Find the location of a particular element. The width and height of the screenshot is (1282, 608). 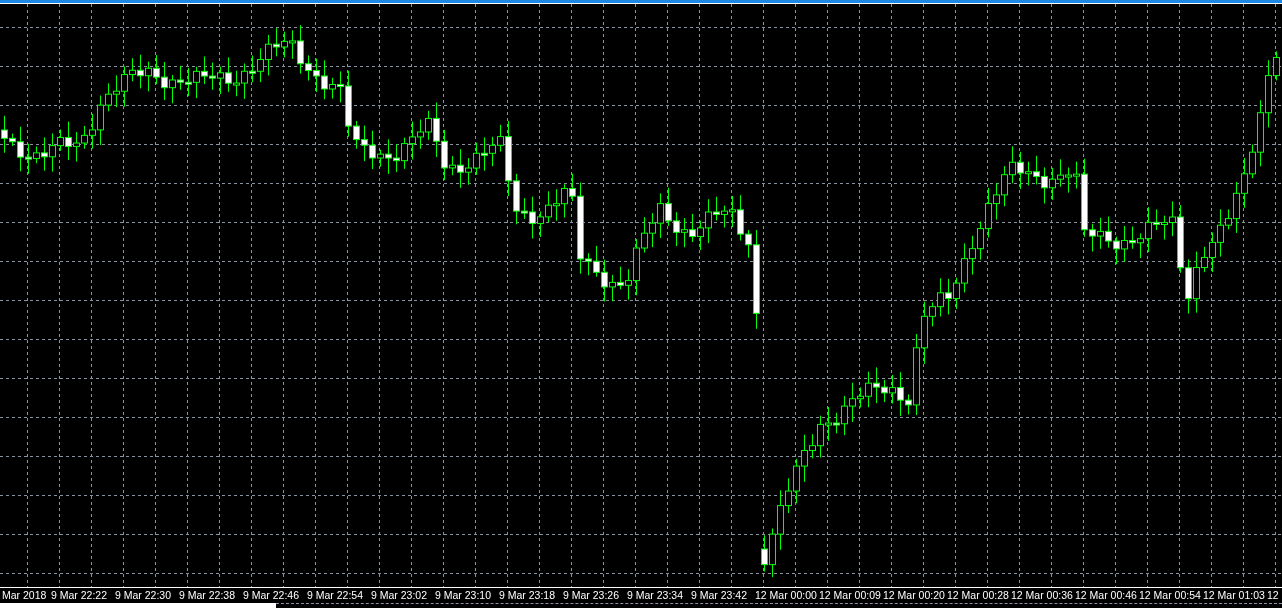

time-axis-label: 12 Mar 00:09 is located at coordinates (849, 595).